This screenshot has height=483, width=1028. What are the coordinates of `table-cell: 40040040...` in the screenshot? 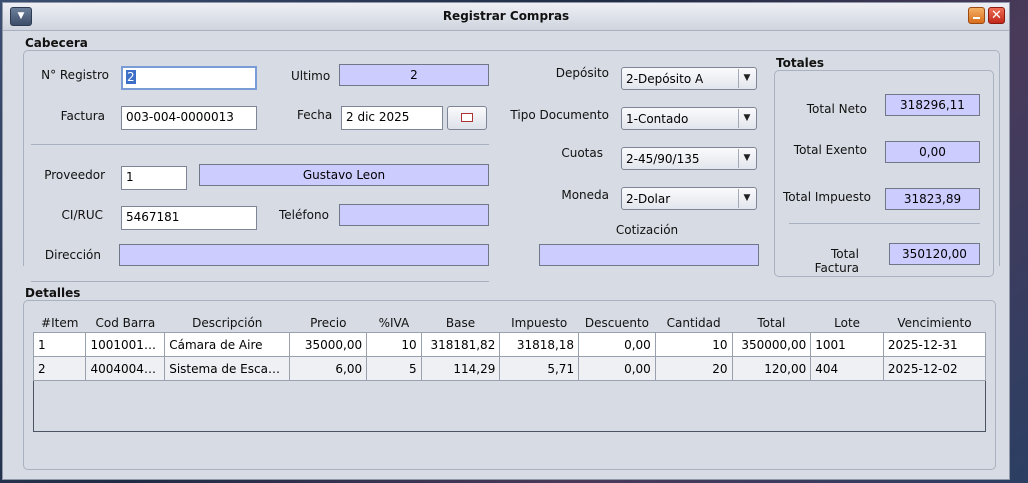 It's located at (125, 368).